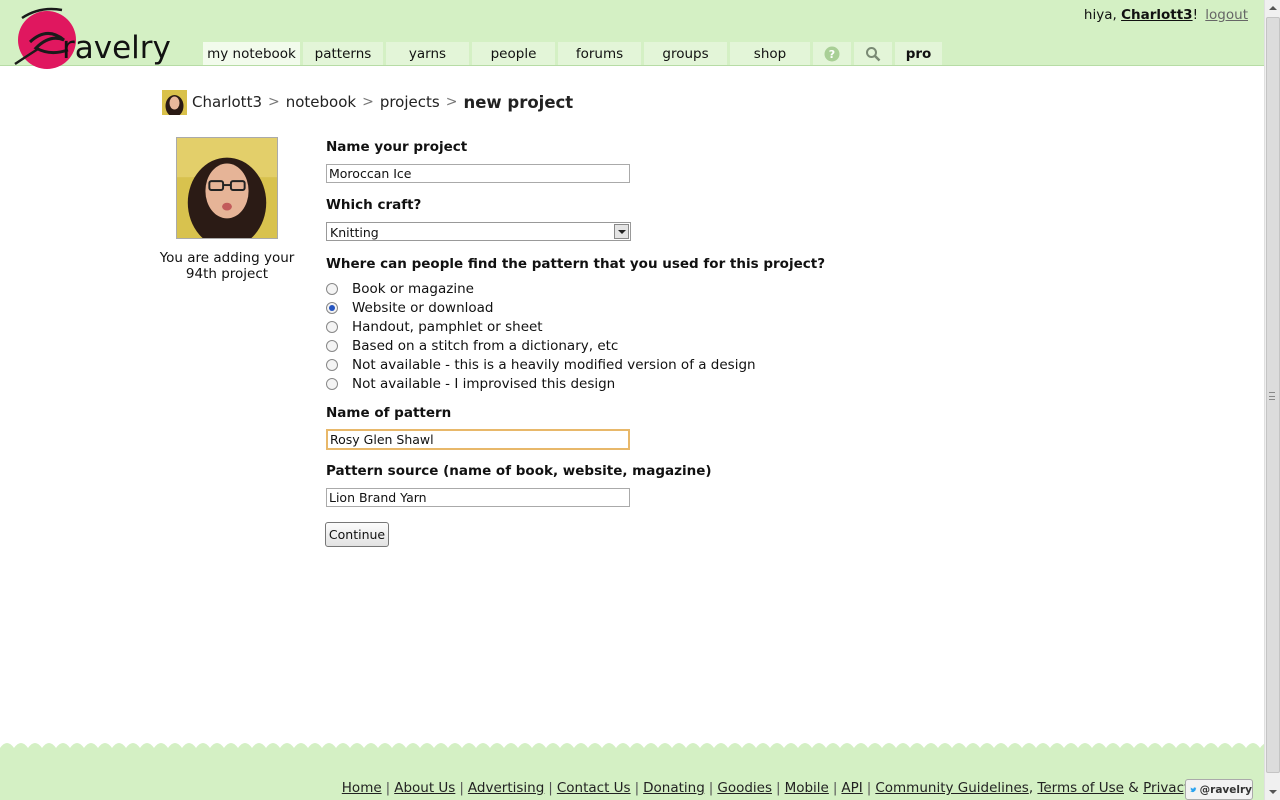 This screenshot has width=1280, height=800. What do you see at coordinates (506, 788) in the screenshot?
I see `footer-link-advertising: Advertising` at bounding box center [506, 788].